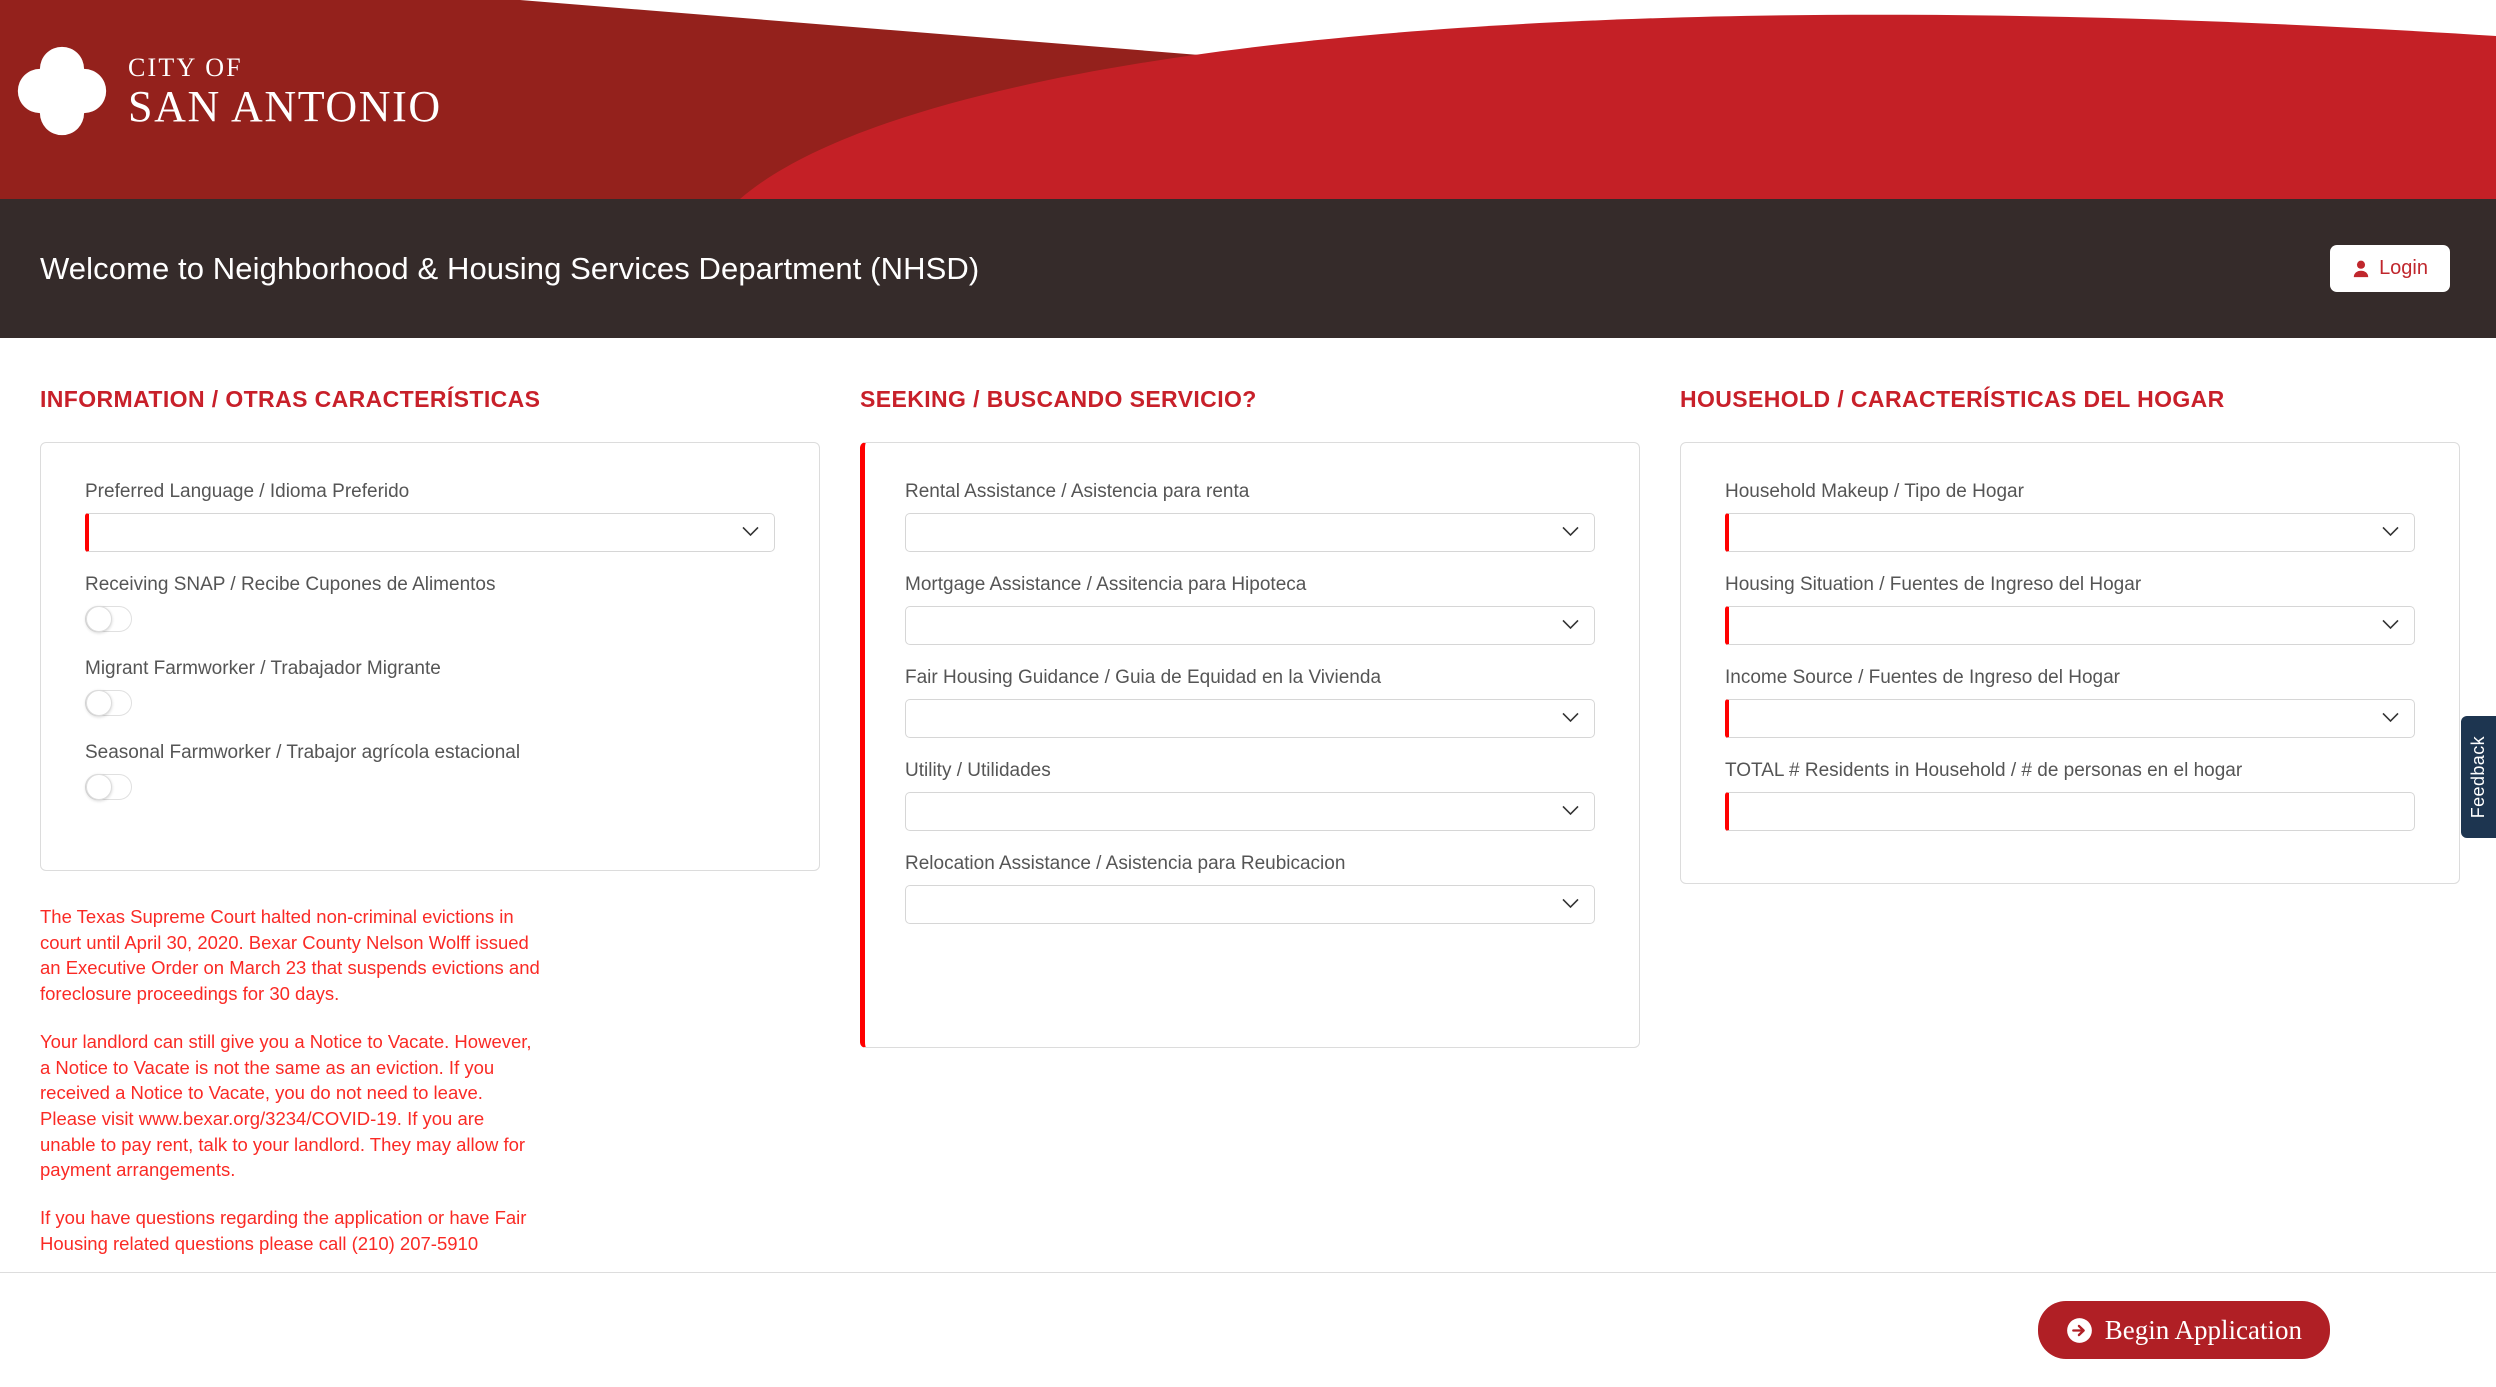 This screenshot has width=2496, height=1387. I want to click on page-footer: Begin Application, so click(1248, 1329).